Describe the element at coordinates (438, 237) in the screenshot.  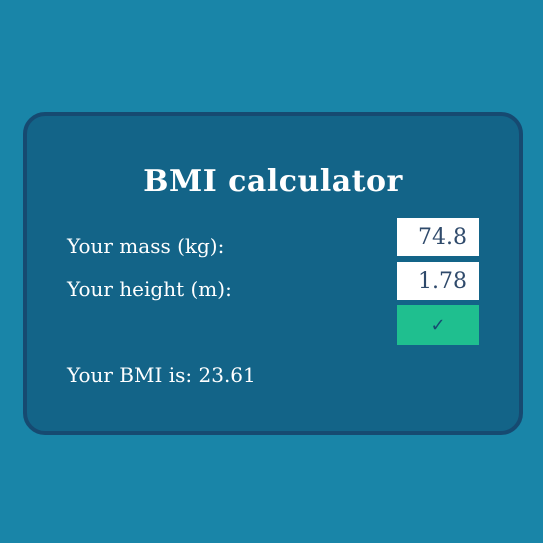
I see `mass-input` at that location.